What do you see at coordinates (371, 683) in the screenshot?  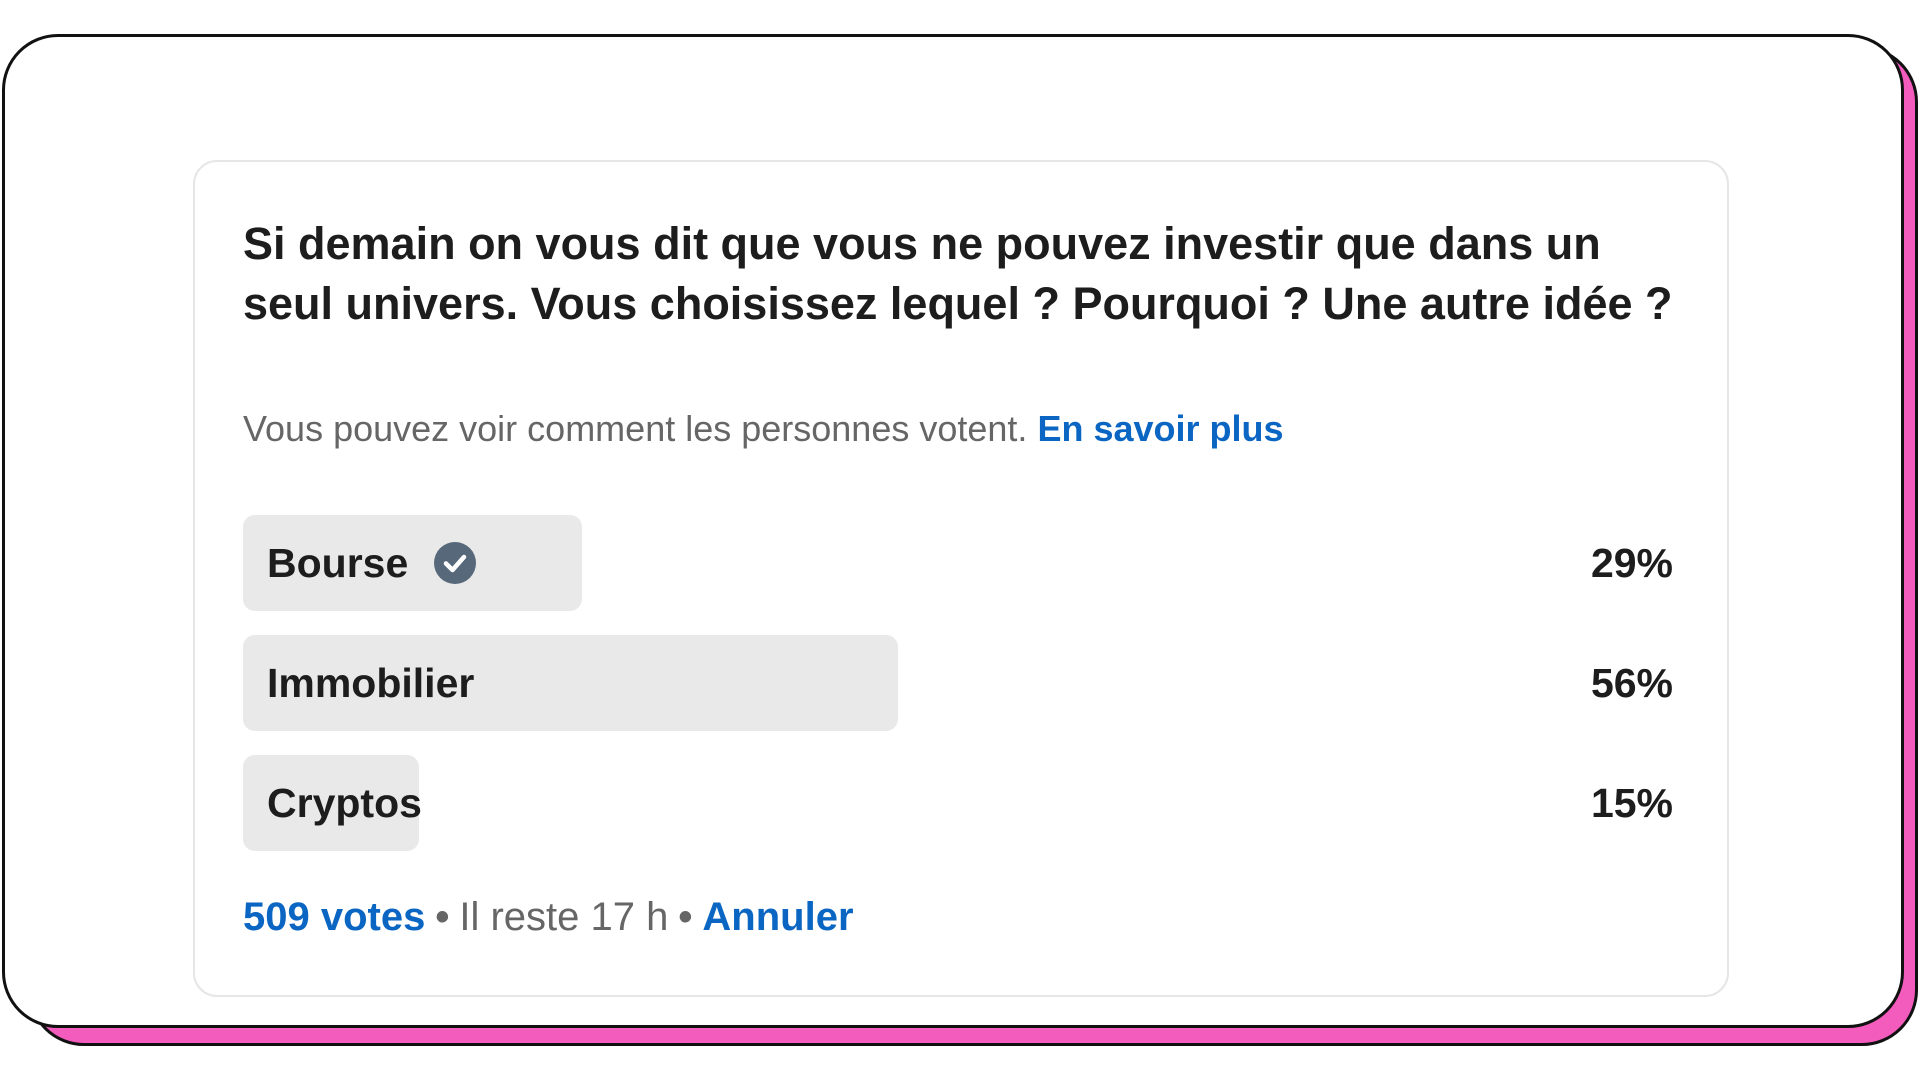 I see `poll-option-label: Immobilier` at bounding box center [371, 683].